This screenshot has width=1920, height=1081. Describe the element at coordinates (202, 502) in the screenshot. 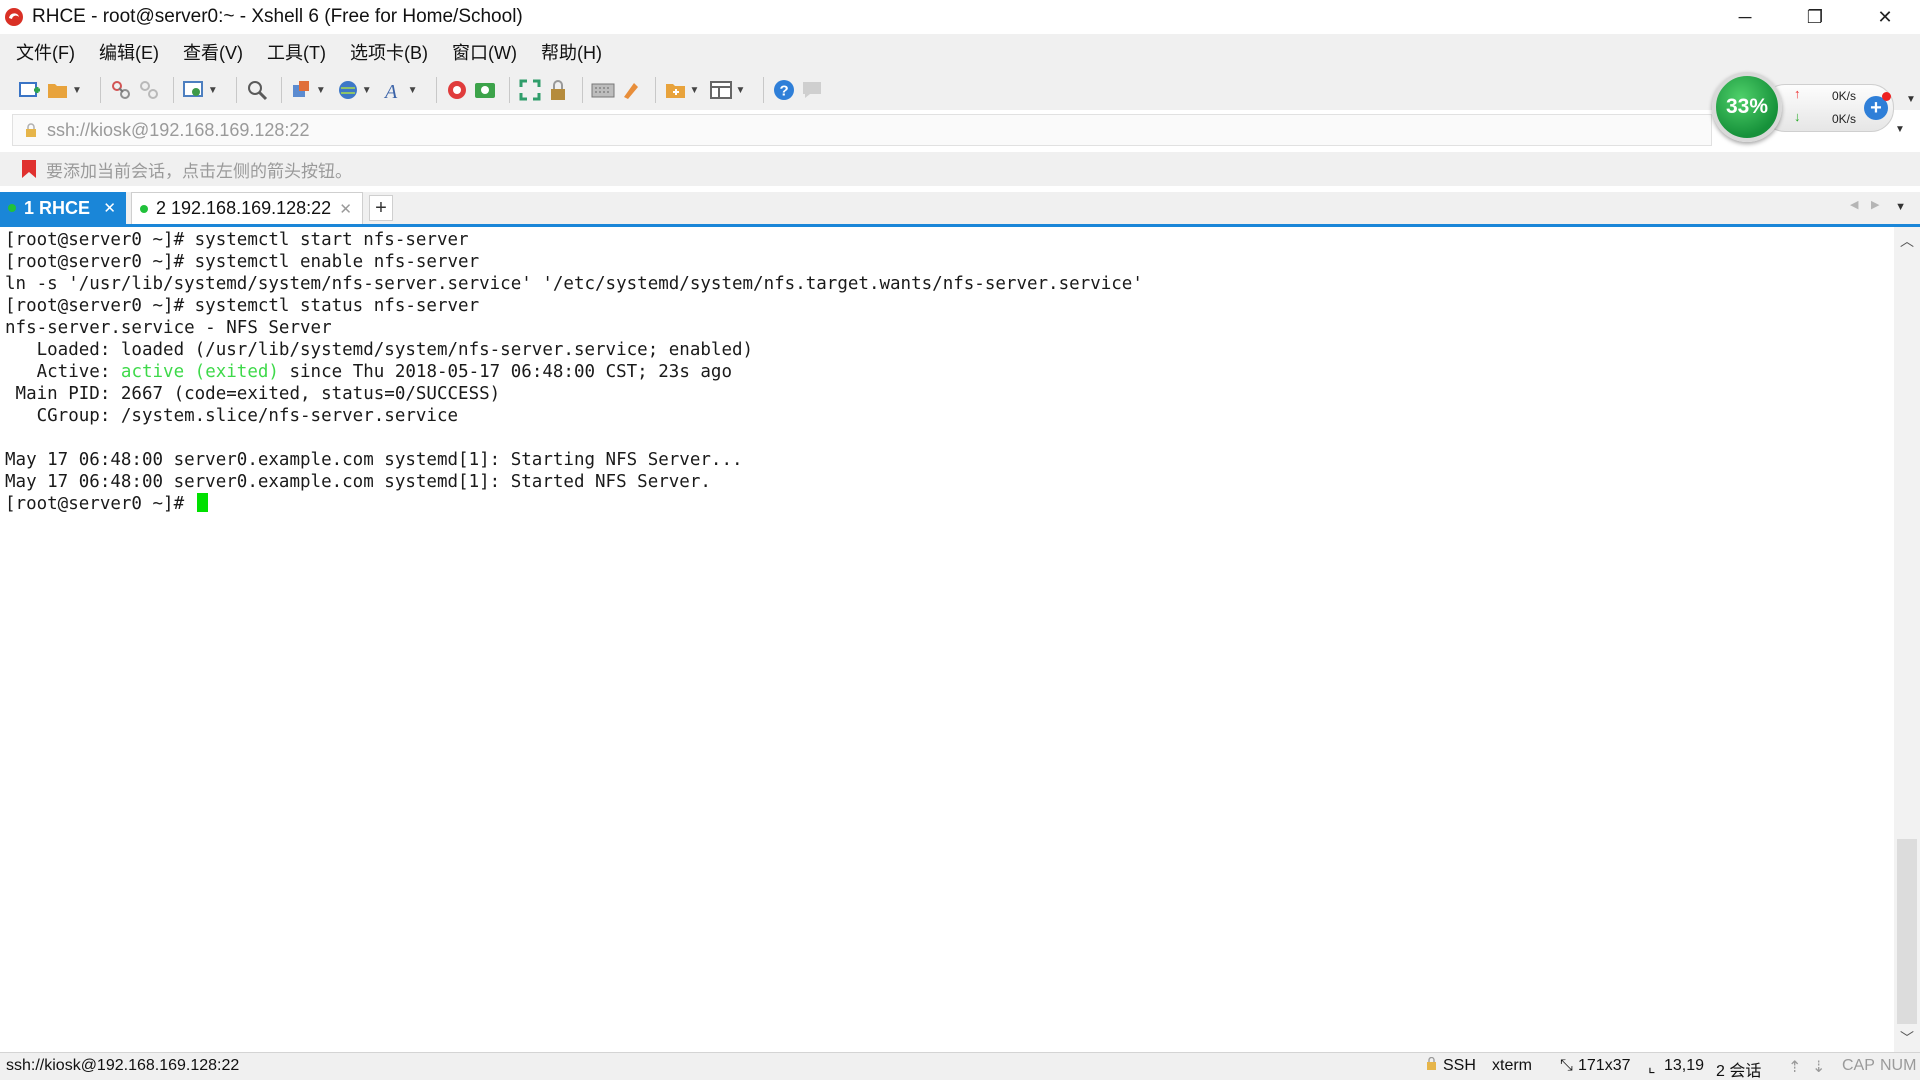

I see `terminal-cursor` at that location.